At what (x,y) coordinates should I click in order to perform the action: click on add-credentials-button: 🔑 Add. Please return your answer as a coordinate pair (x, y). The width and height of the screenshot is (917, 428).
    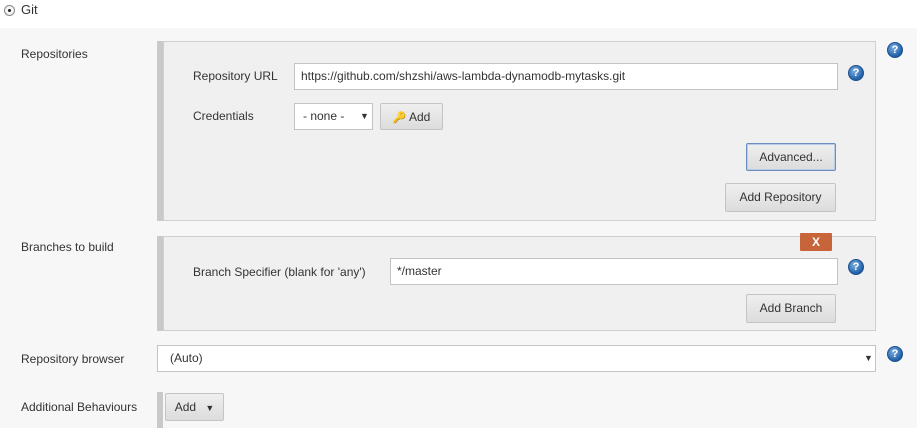
    Looking at the image, I should click on (411, 116).